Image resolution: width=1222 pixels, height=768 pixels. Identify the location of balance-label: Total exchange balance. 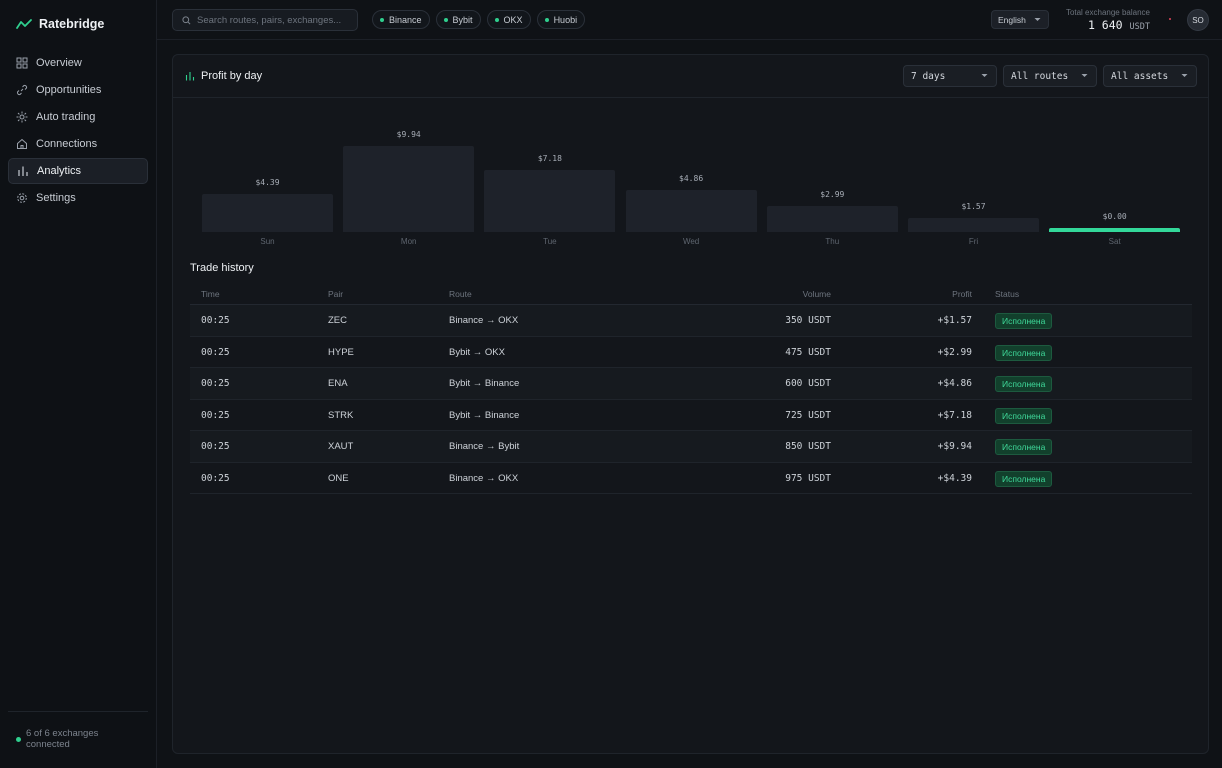
(1107, 12).